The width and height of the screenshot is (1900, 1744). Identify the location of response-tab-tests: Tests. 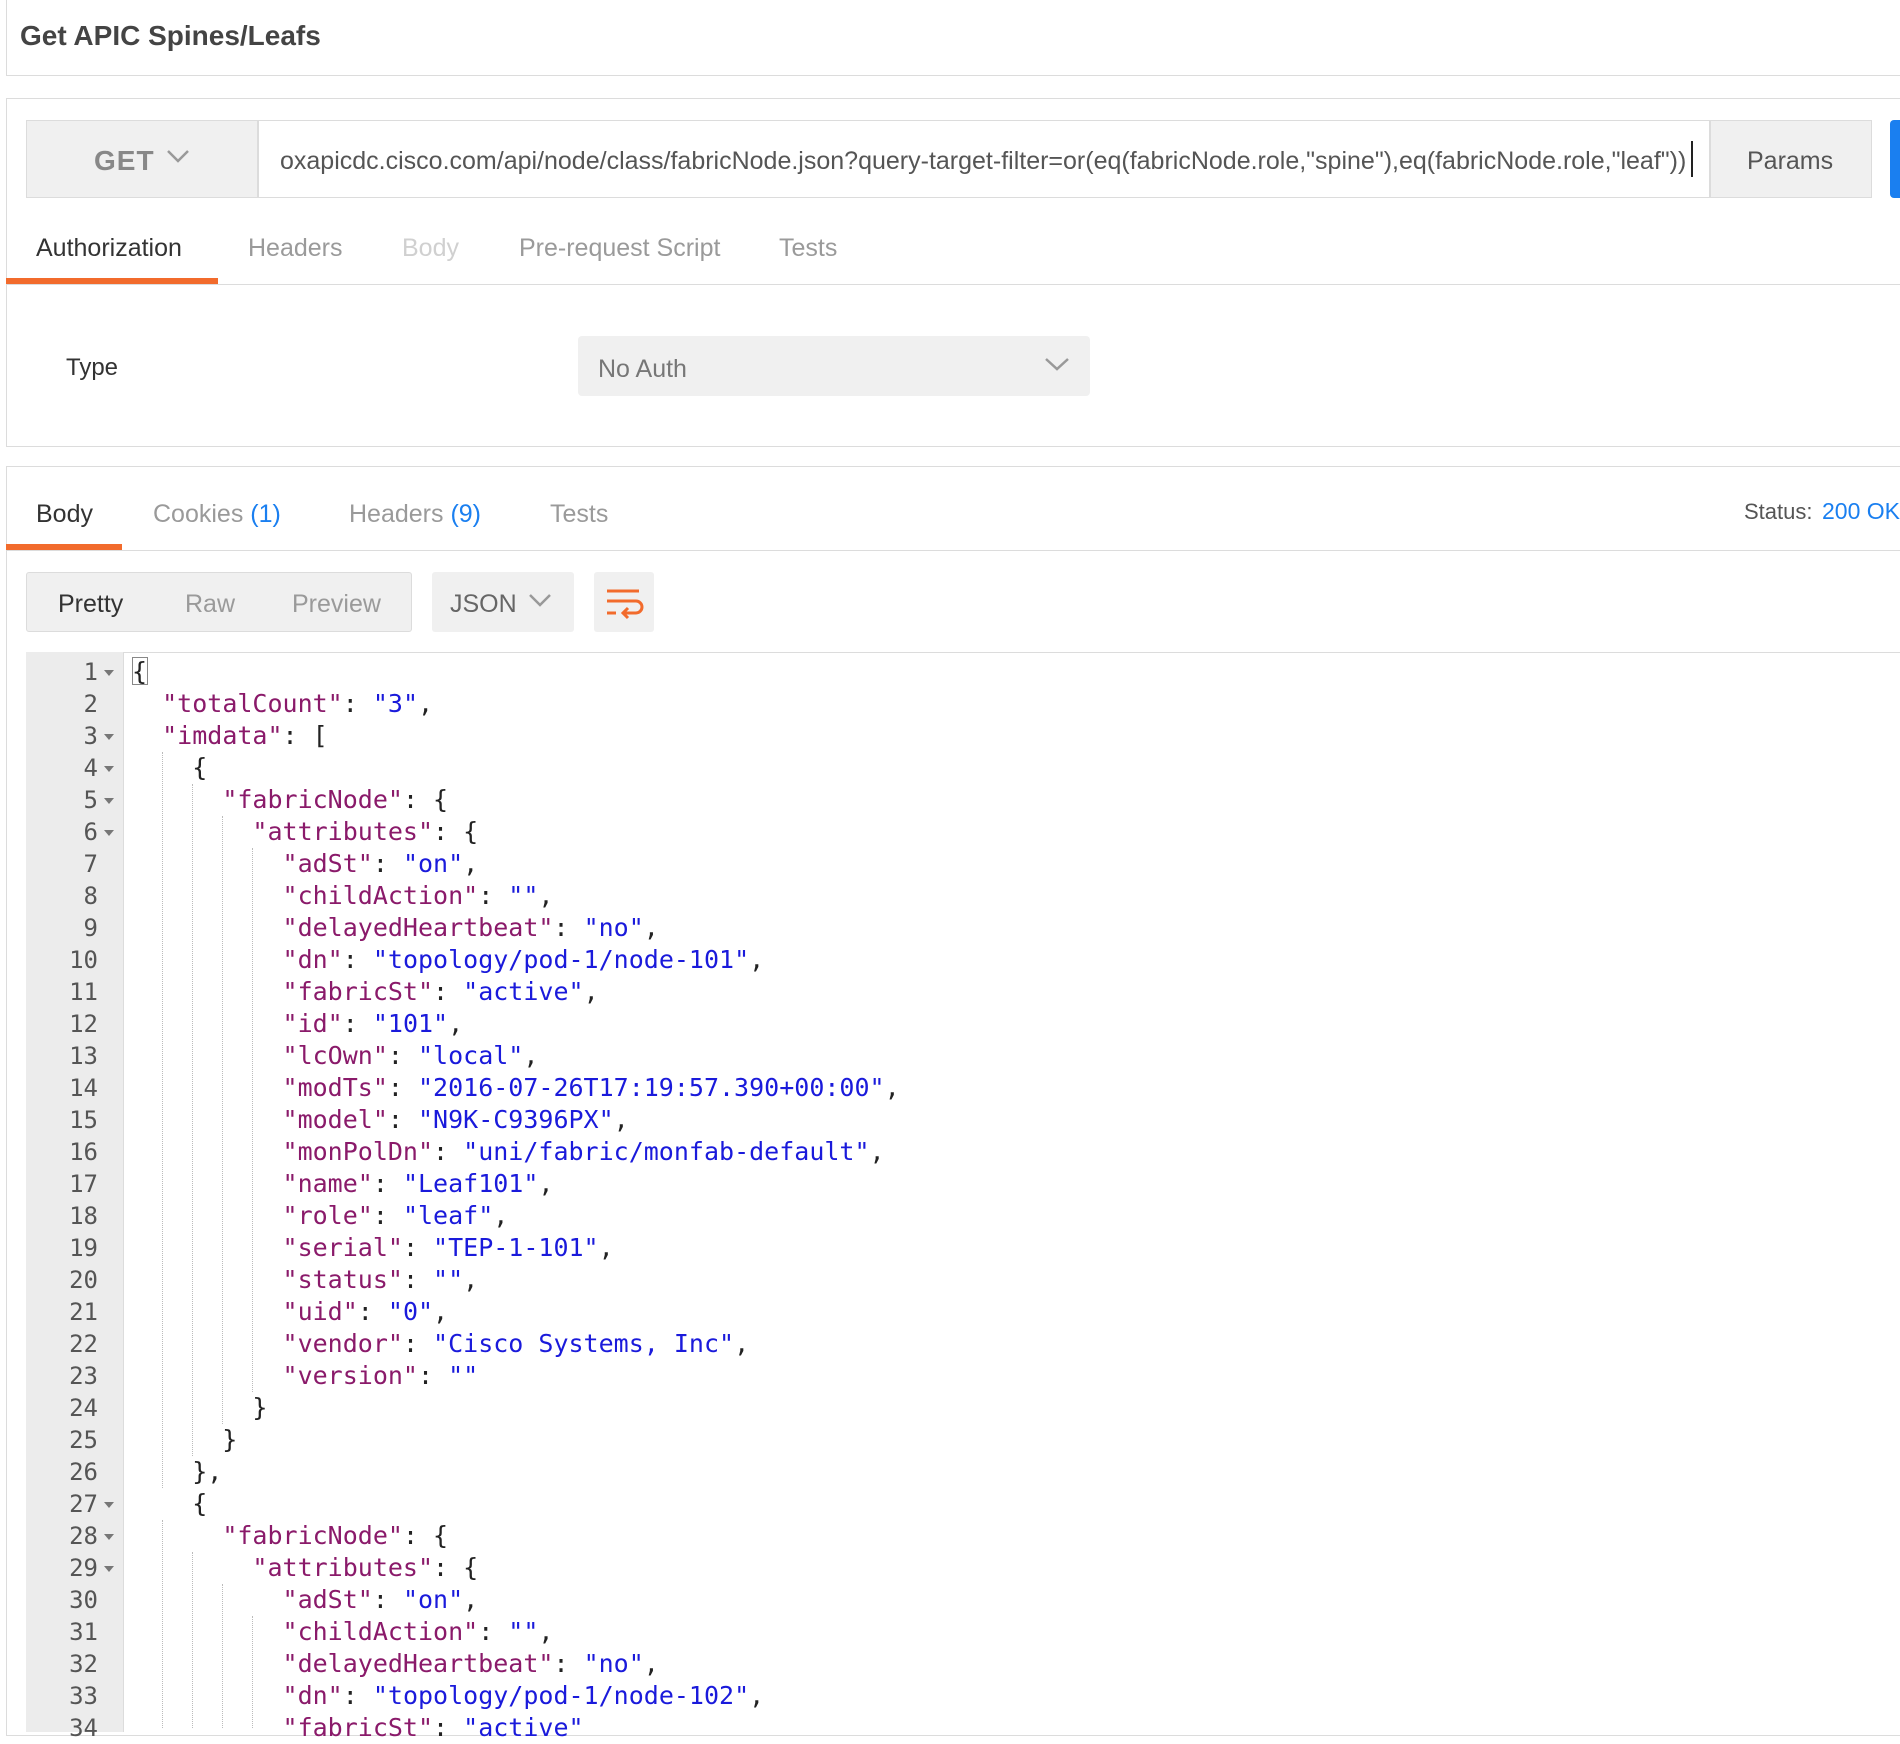
(579, 514).